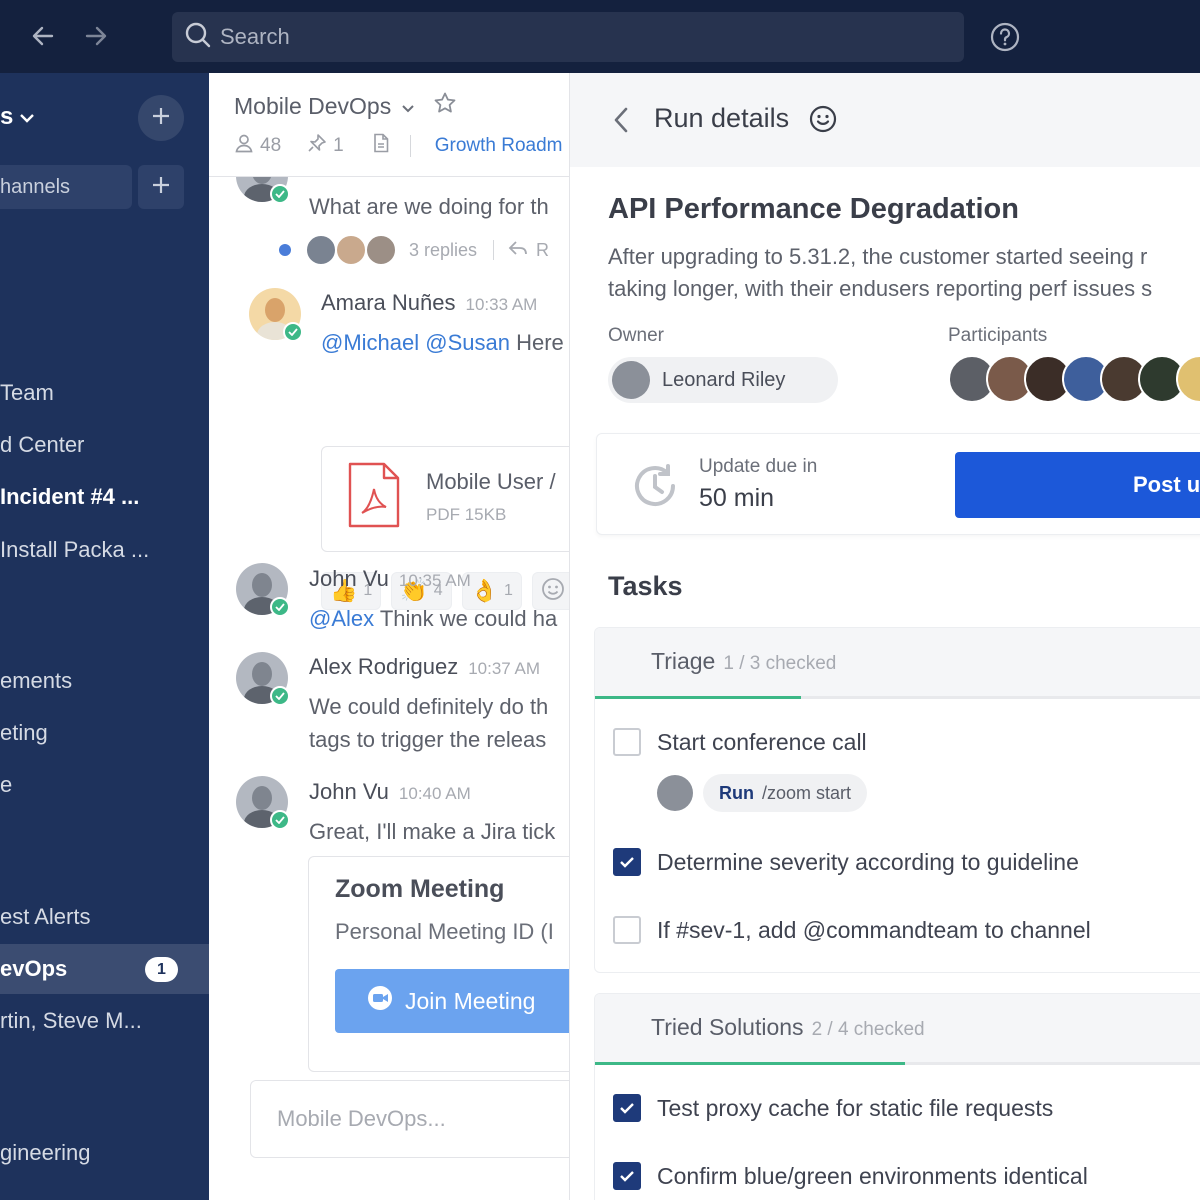 The height and width of the screenshot is (1200, 1200). What do you see at coordinates (43, 36) in the screenshot?
I see `back-arrow-icon` at bounding box center [43, 36].